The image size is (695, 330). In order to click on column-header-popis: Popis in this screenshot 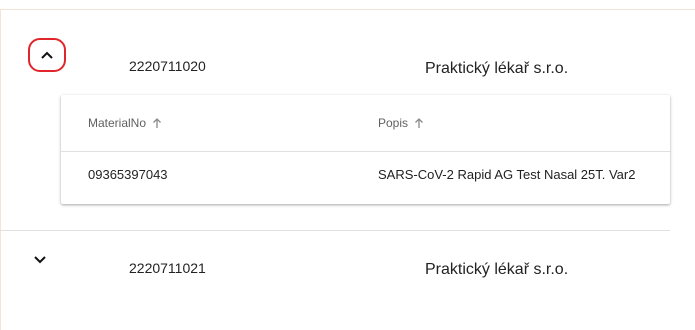, I will do `click(401, 123)`.